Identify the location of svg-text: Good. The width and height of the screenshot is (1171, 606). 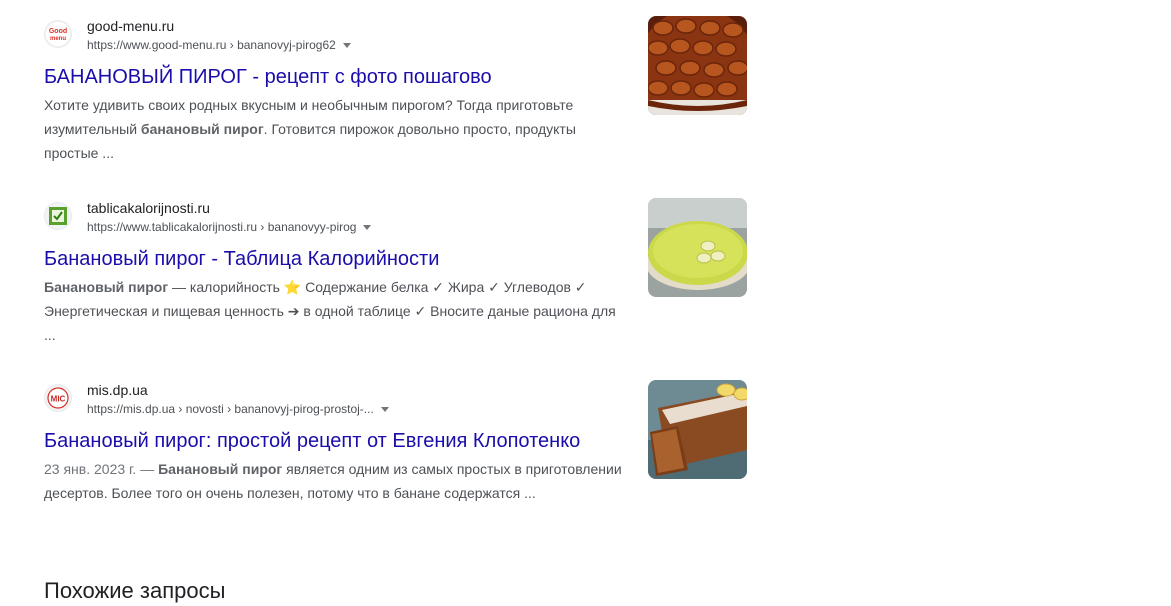
(58, 31).